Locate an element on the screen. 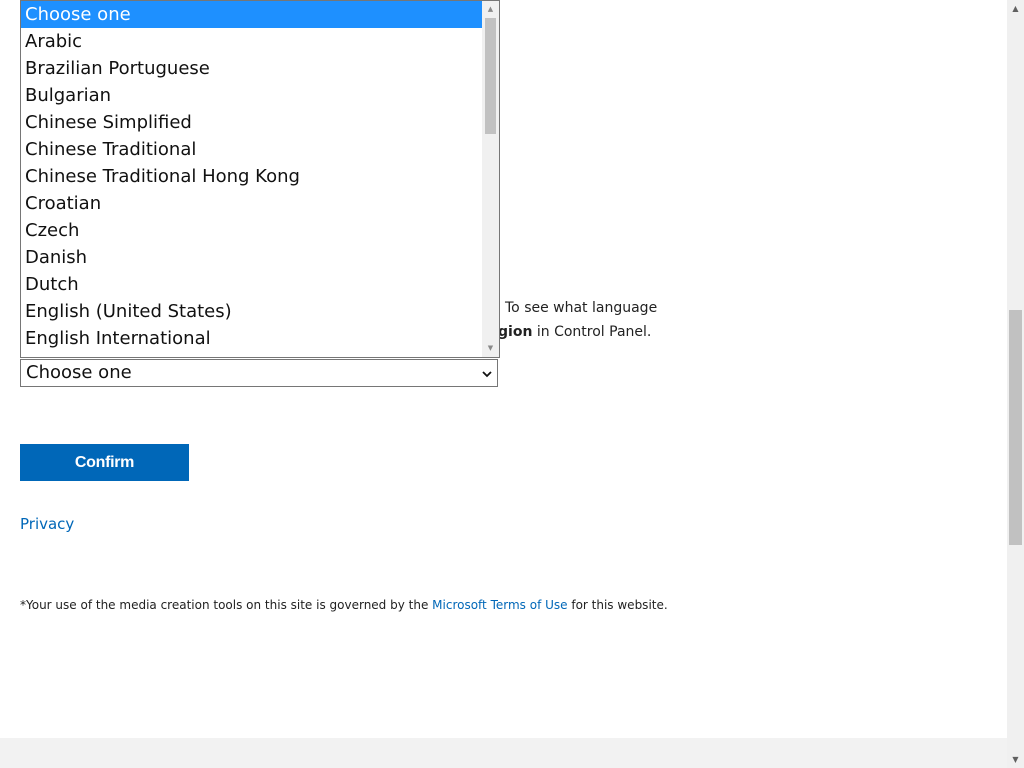 Image resolution: width=1024 pixels, height=768 pixels. bottom-band is located at coordinates (503, 753).